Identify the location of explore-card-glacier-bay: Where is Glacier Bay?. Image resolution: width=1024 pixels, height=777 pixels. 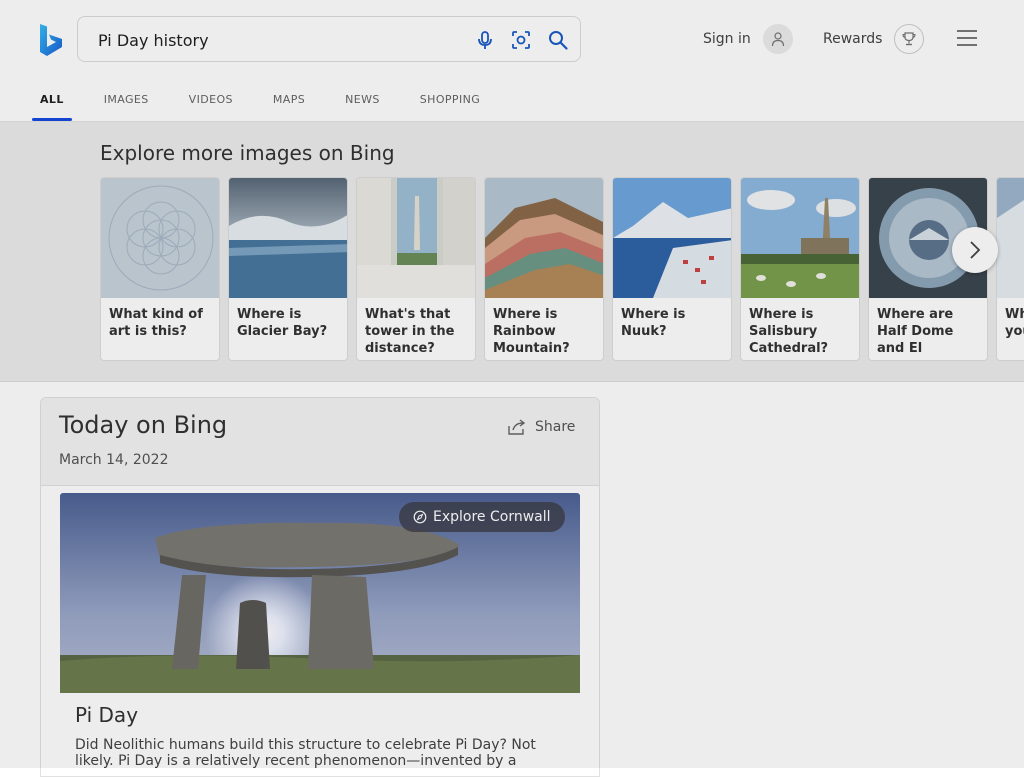
(288, 269).